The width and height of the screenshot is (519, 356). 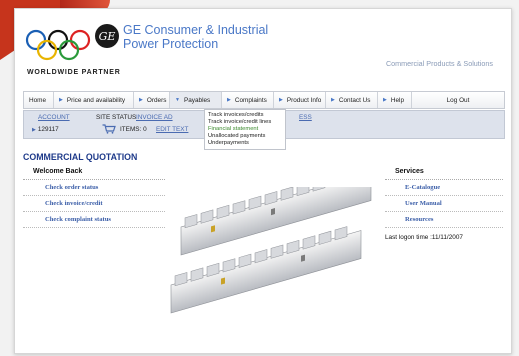 I want to click on nav-logout-label: Log Out, so click(x=458, y=100).